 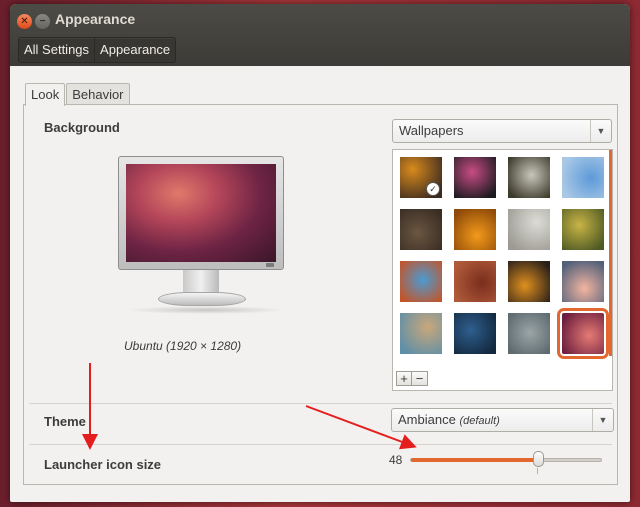 I want to click on launcher-icon-size-label: Launcher icon size, so click(x=103, y=464).